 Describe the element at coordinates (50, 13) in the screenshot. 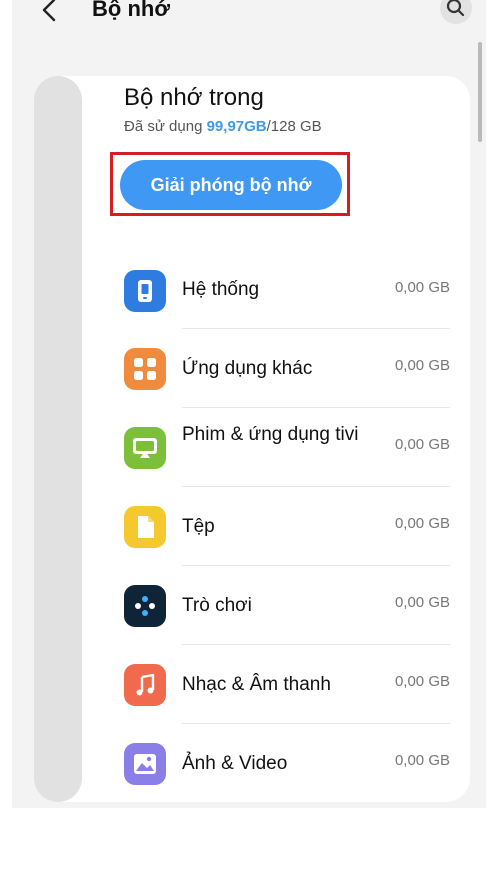

I see `back-arrow-icon` at that location.